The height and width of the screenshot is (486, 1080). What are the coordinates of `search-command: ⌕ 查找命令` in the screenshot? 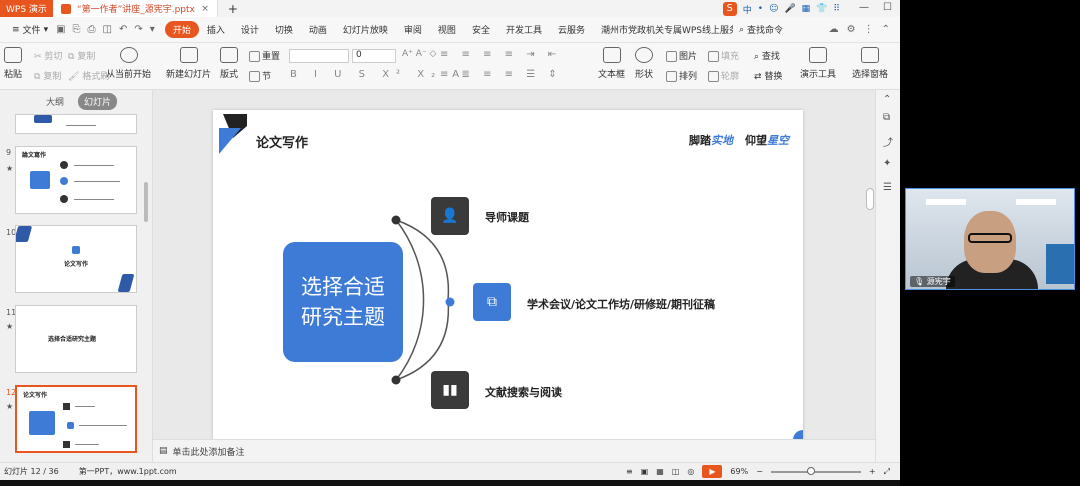 It's located at (761, 30).